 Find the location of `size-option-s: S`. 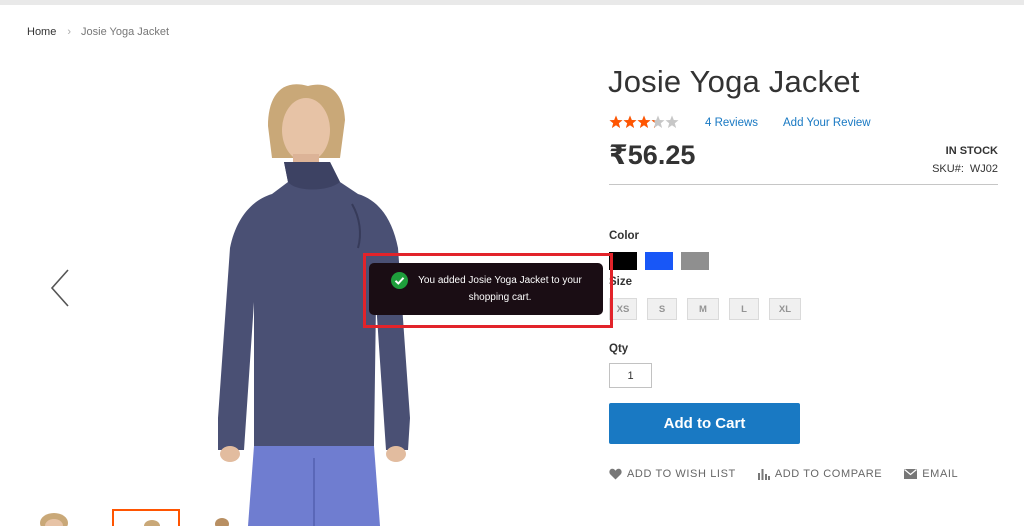

size-option-s: S is located at coordinates (662, 309).